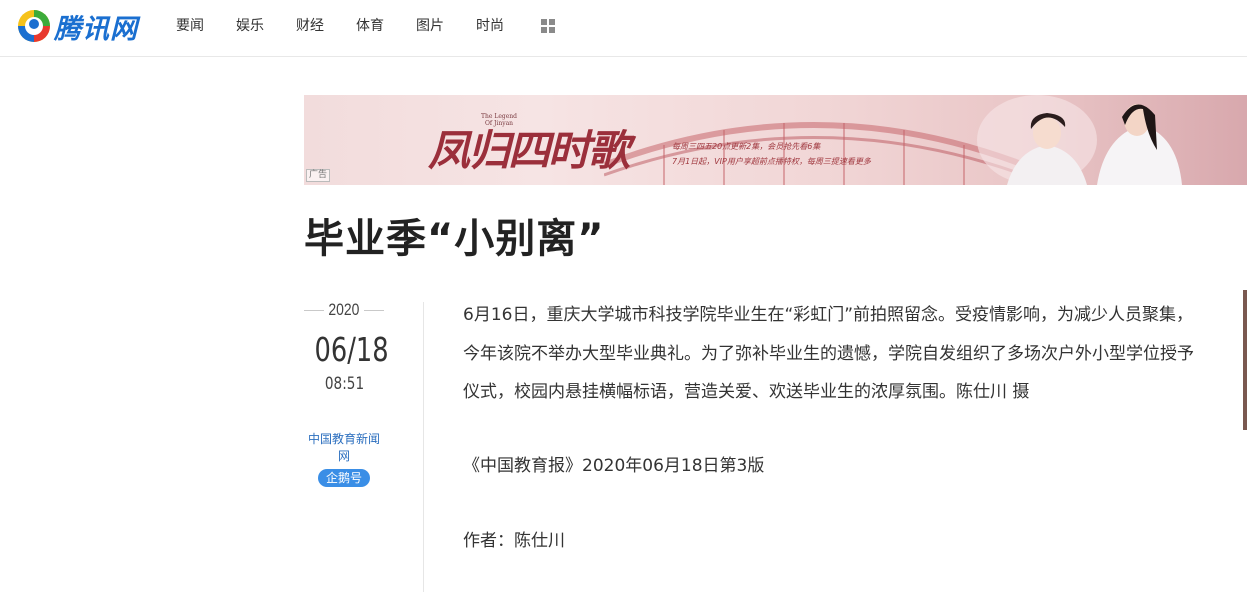  What do you see at coordinates (370, 26) in the screenshot?
I see `nav-item-sports: 体育` at bounding box center [370, 26].